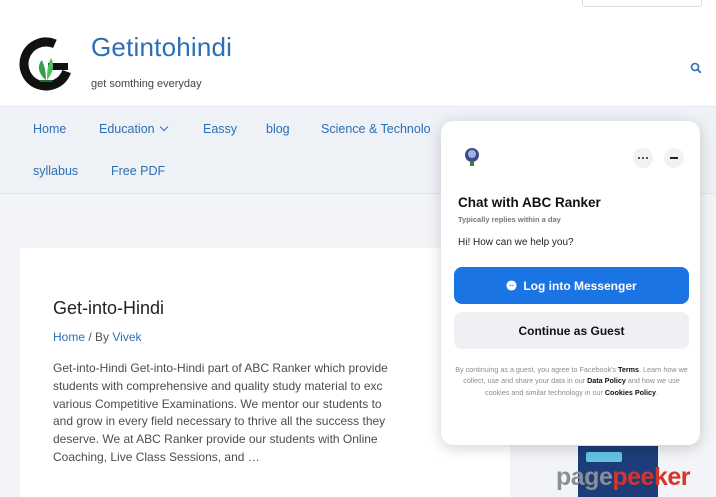  What do you see at coordinates (127, 129) in the screenshot?
I see `nav-item-education-label: Education` at bounding box center [127, 129].